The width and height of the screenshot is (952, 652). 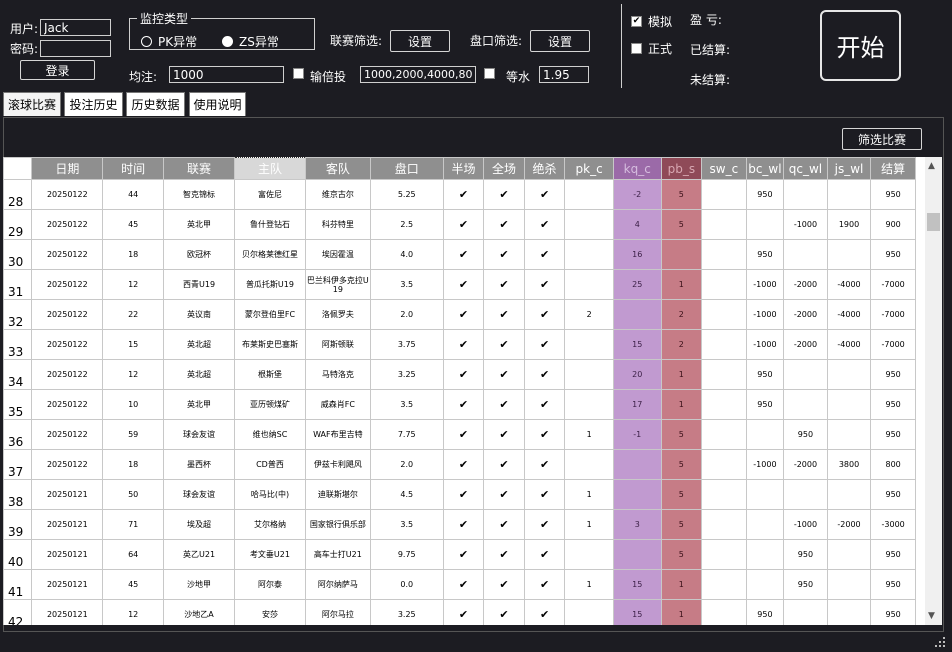 What do you see at coordinates (560, 41) in the screenshot?
I see `handicap-filter-button: 设置` at bounding box center [560, 41].